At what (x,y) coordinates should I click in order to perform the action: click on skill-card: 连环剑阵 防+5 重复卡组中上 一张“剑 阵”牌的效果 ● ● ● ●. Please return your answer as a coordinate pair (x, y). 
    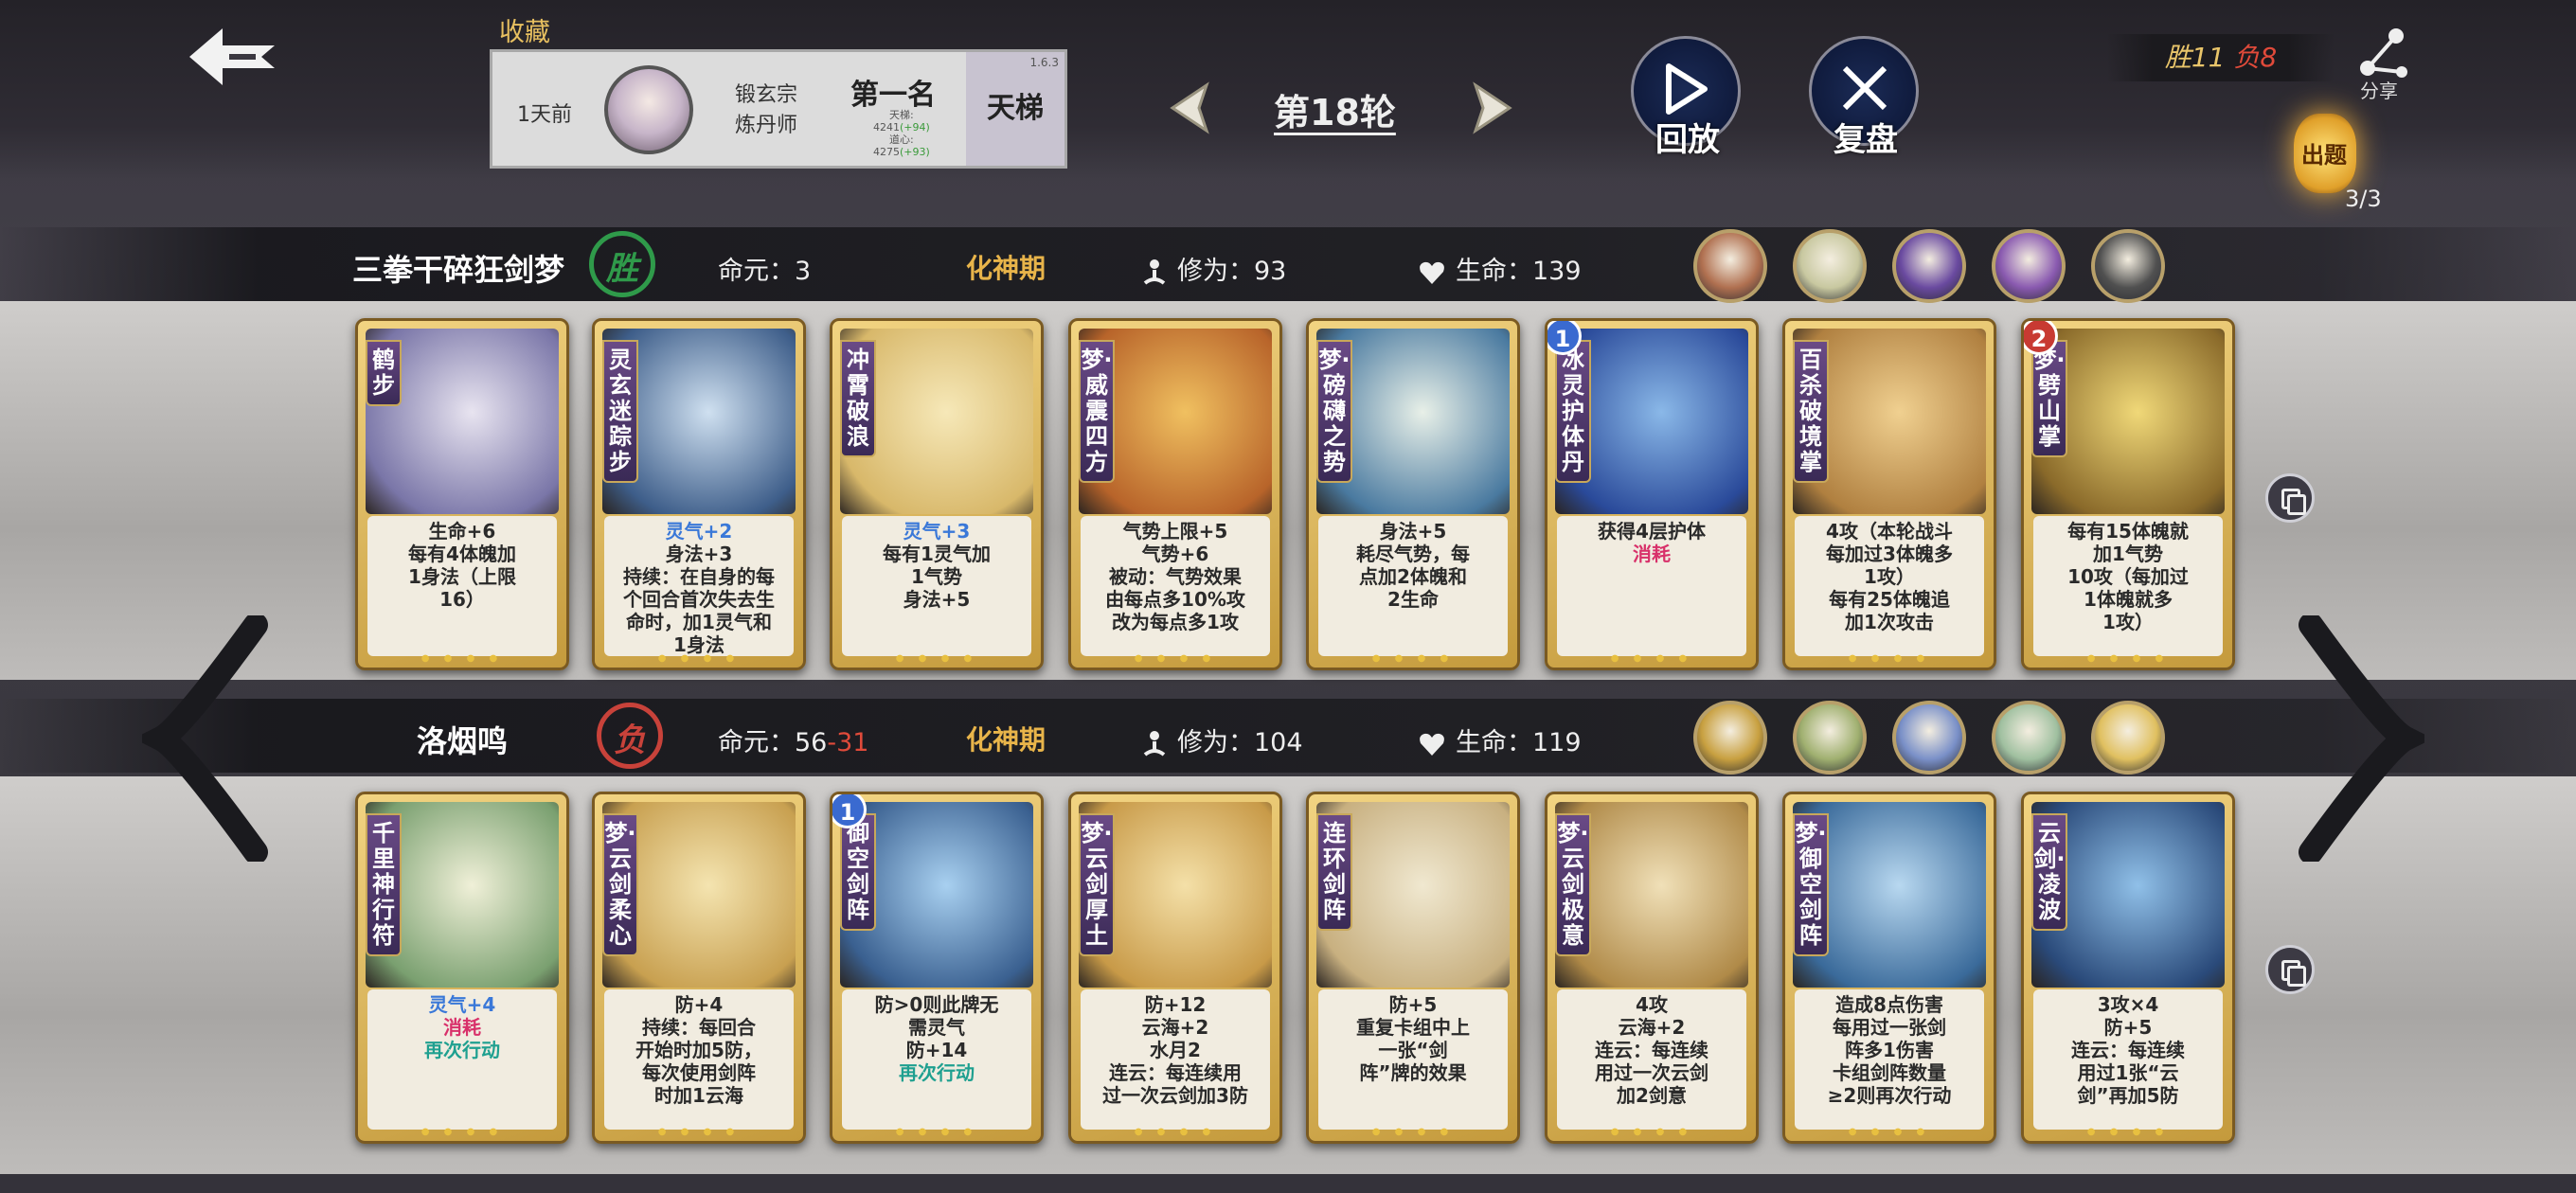
    Looking at the image, I should click on (1413, 968).